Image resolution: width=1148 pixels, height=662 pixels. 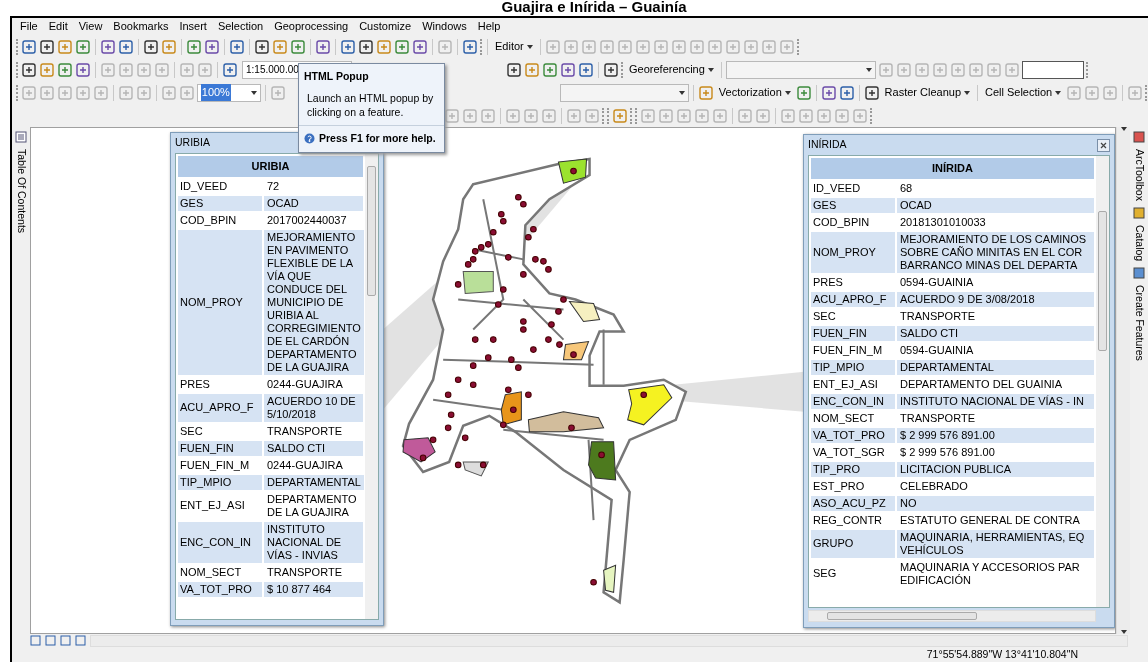 I want to click on menu-item: View, so click(x=90, y=26).